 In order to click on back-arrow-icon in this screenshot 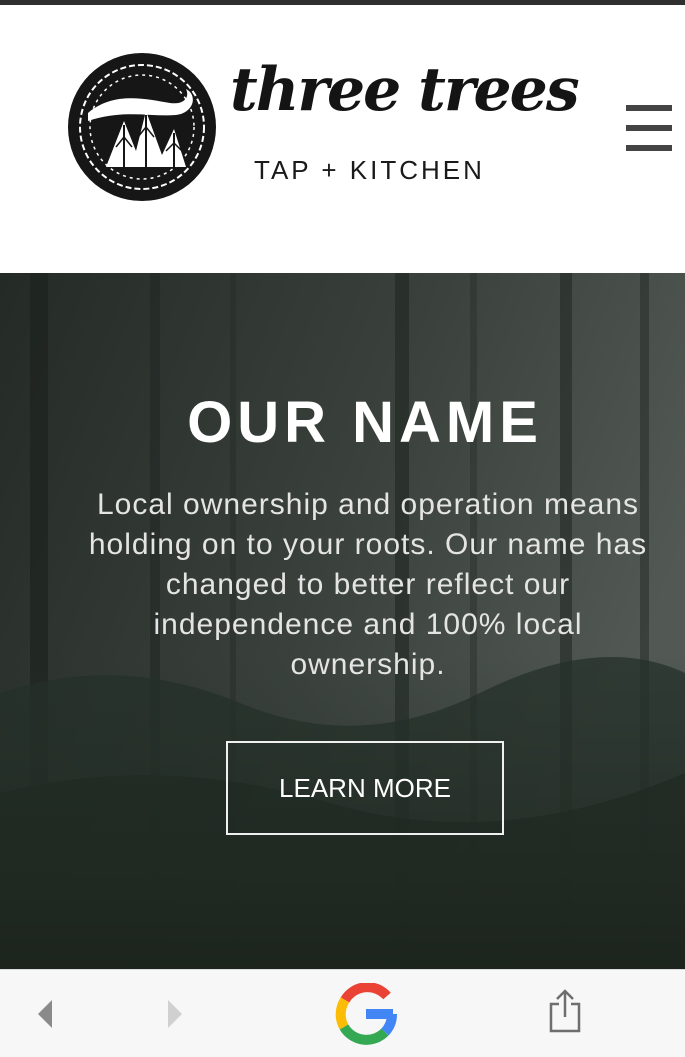, I will do `click(45, 1014)`.